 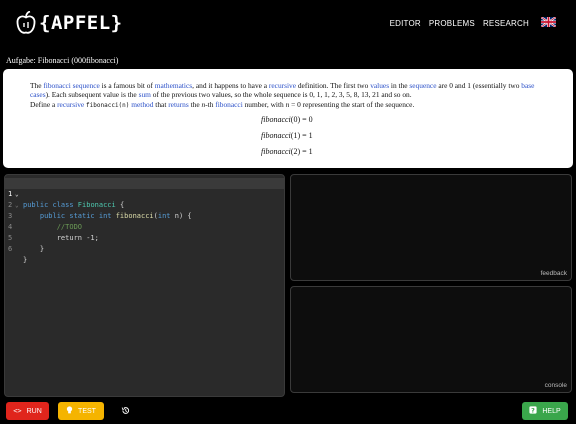 What do you see at coordinates (34, 411) in the screenshot?
I see `run-label: RUN` at bounding box center [34, 411].